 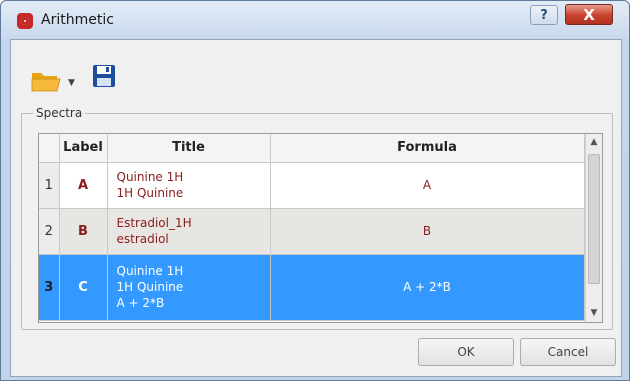 I want to click on cancel-button: Cancel, so click(x=568, y=352).